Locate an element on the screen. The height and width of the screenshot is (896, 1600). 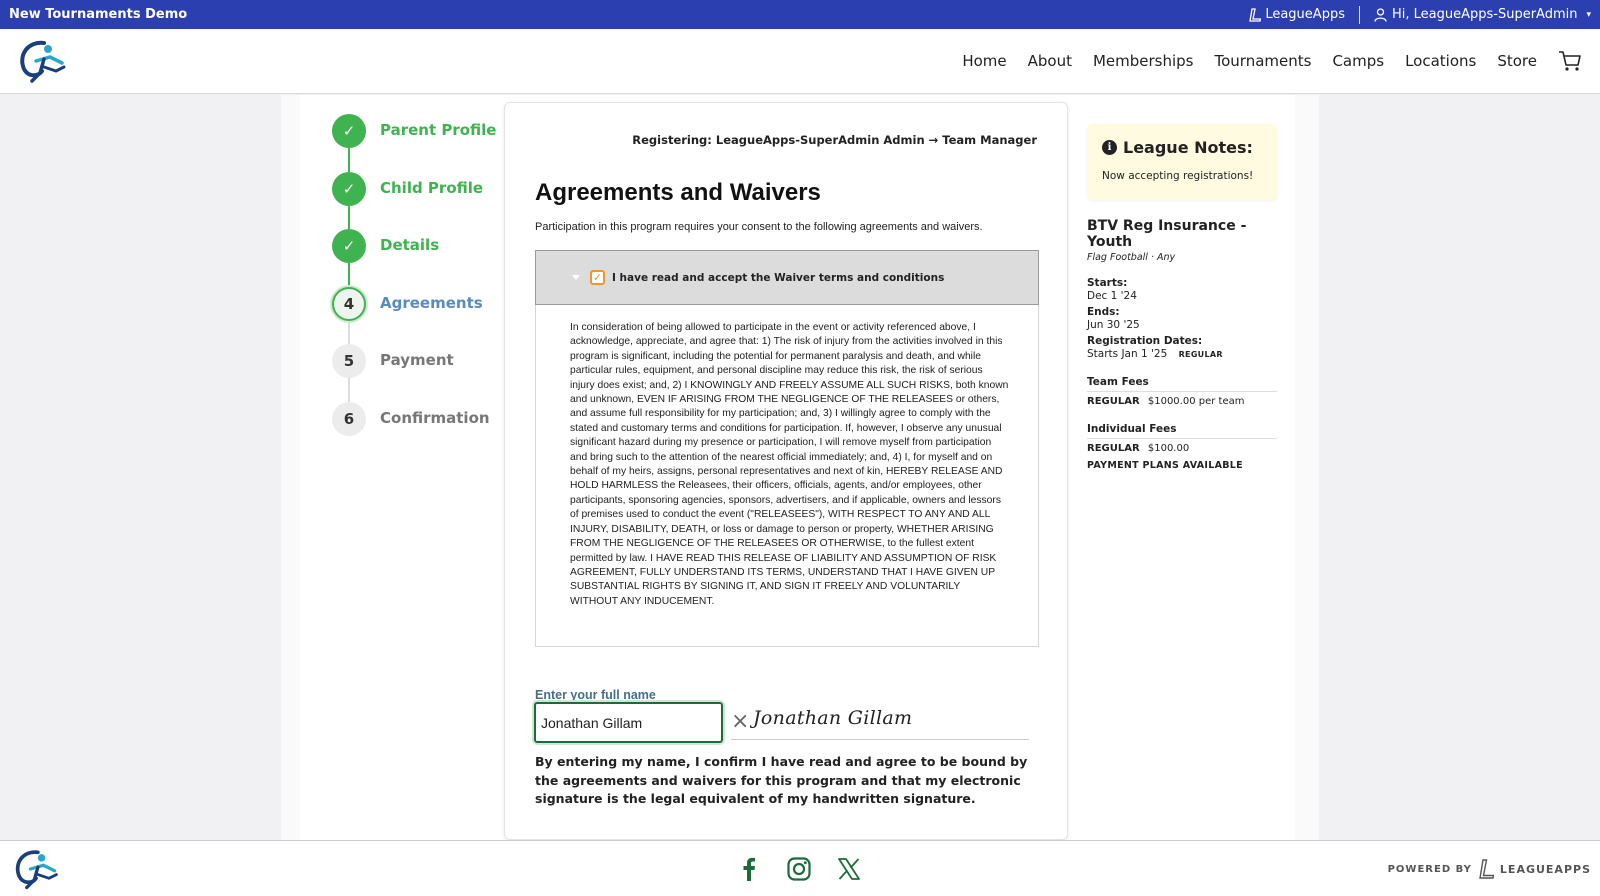
team-fee-value: $1000.00 per team is located at coordinates (1196, 401).